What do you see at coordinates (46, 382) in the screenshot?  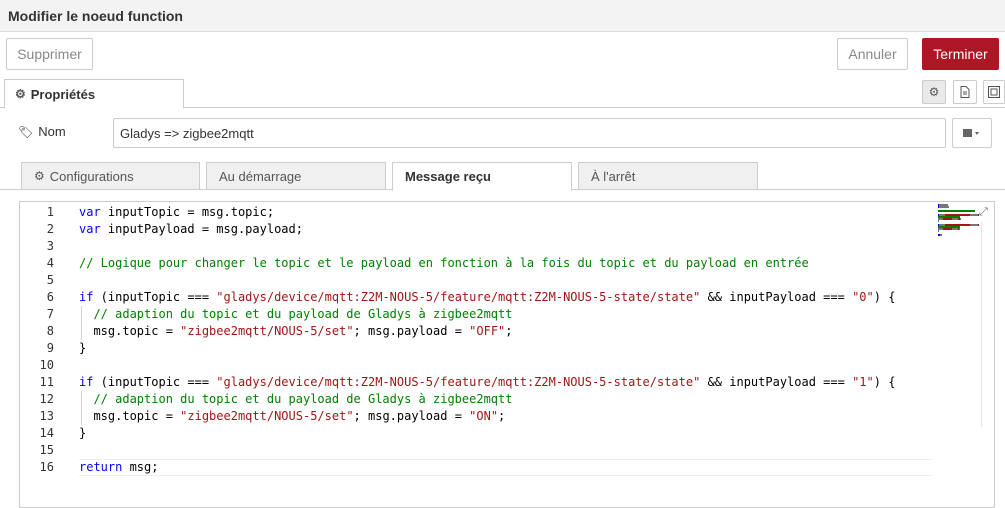 I see `line-number: 11` at bounding box center [46, 382].